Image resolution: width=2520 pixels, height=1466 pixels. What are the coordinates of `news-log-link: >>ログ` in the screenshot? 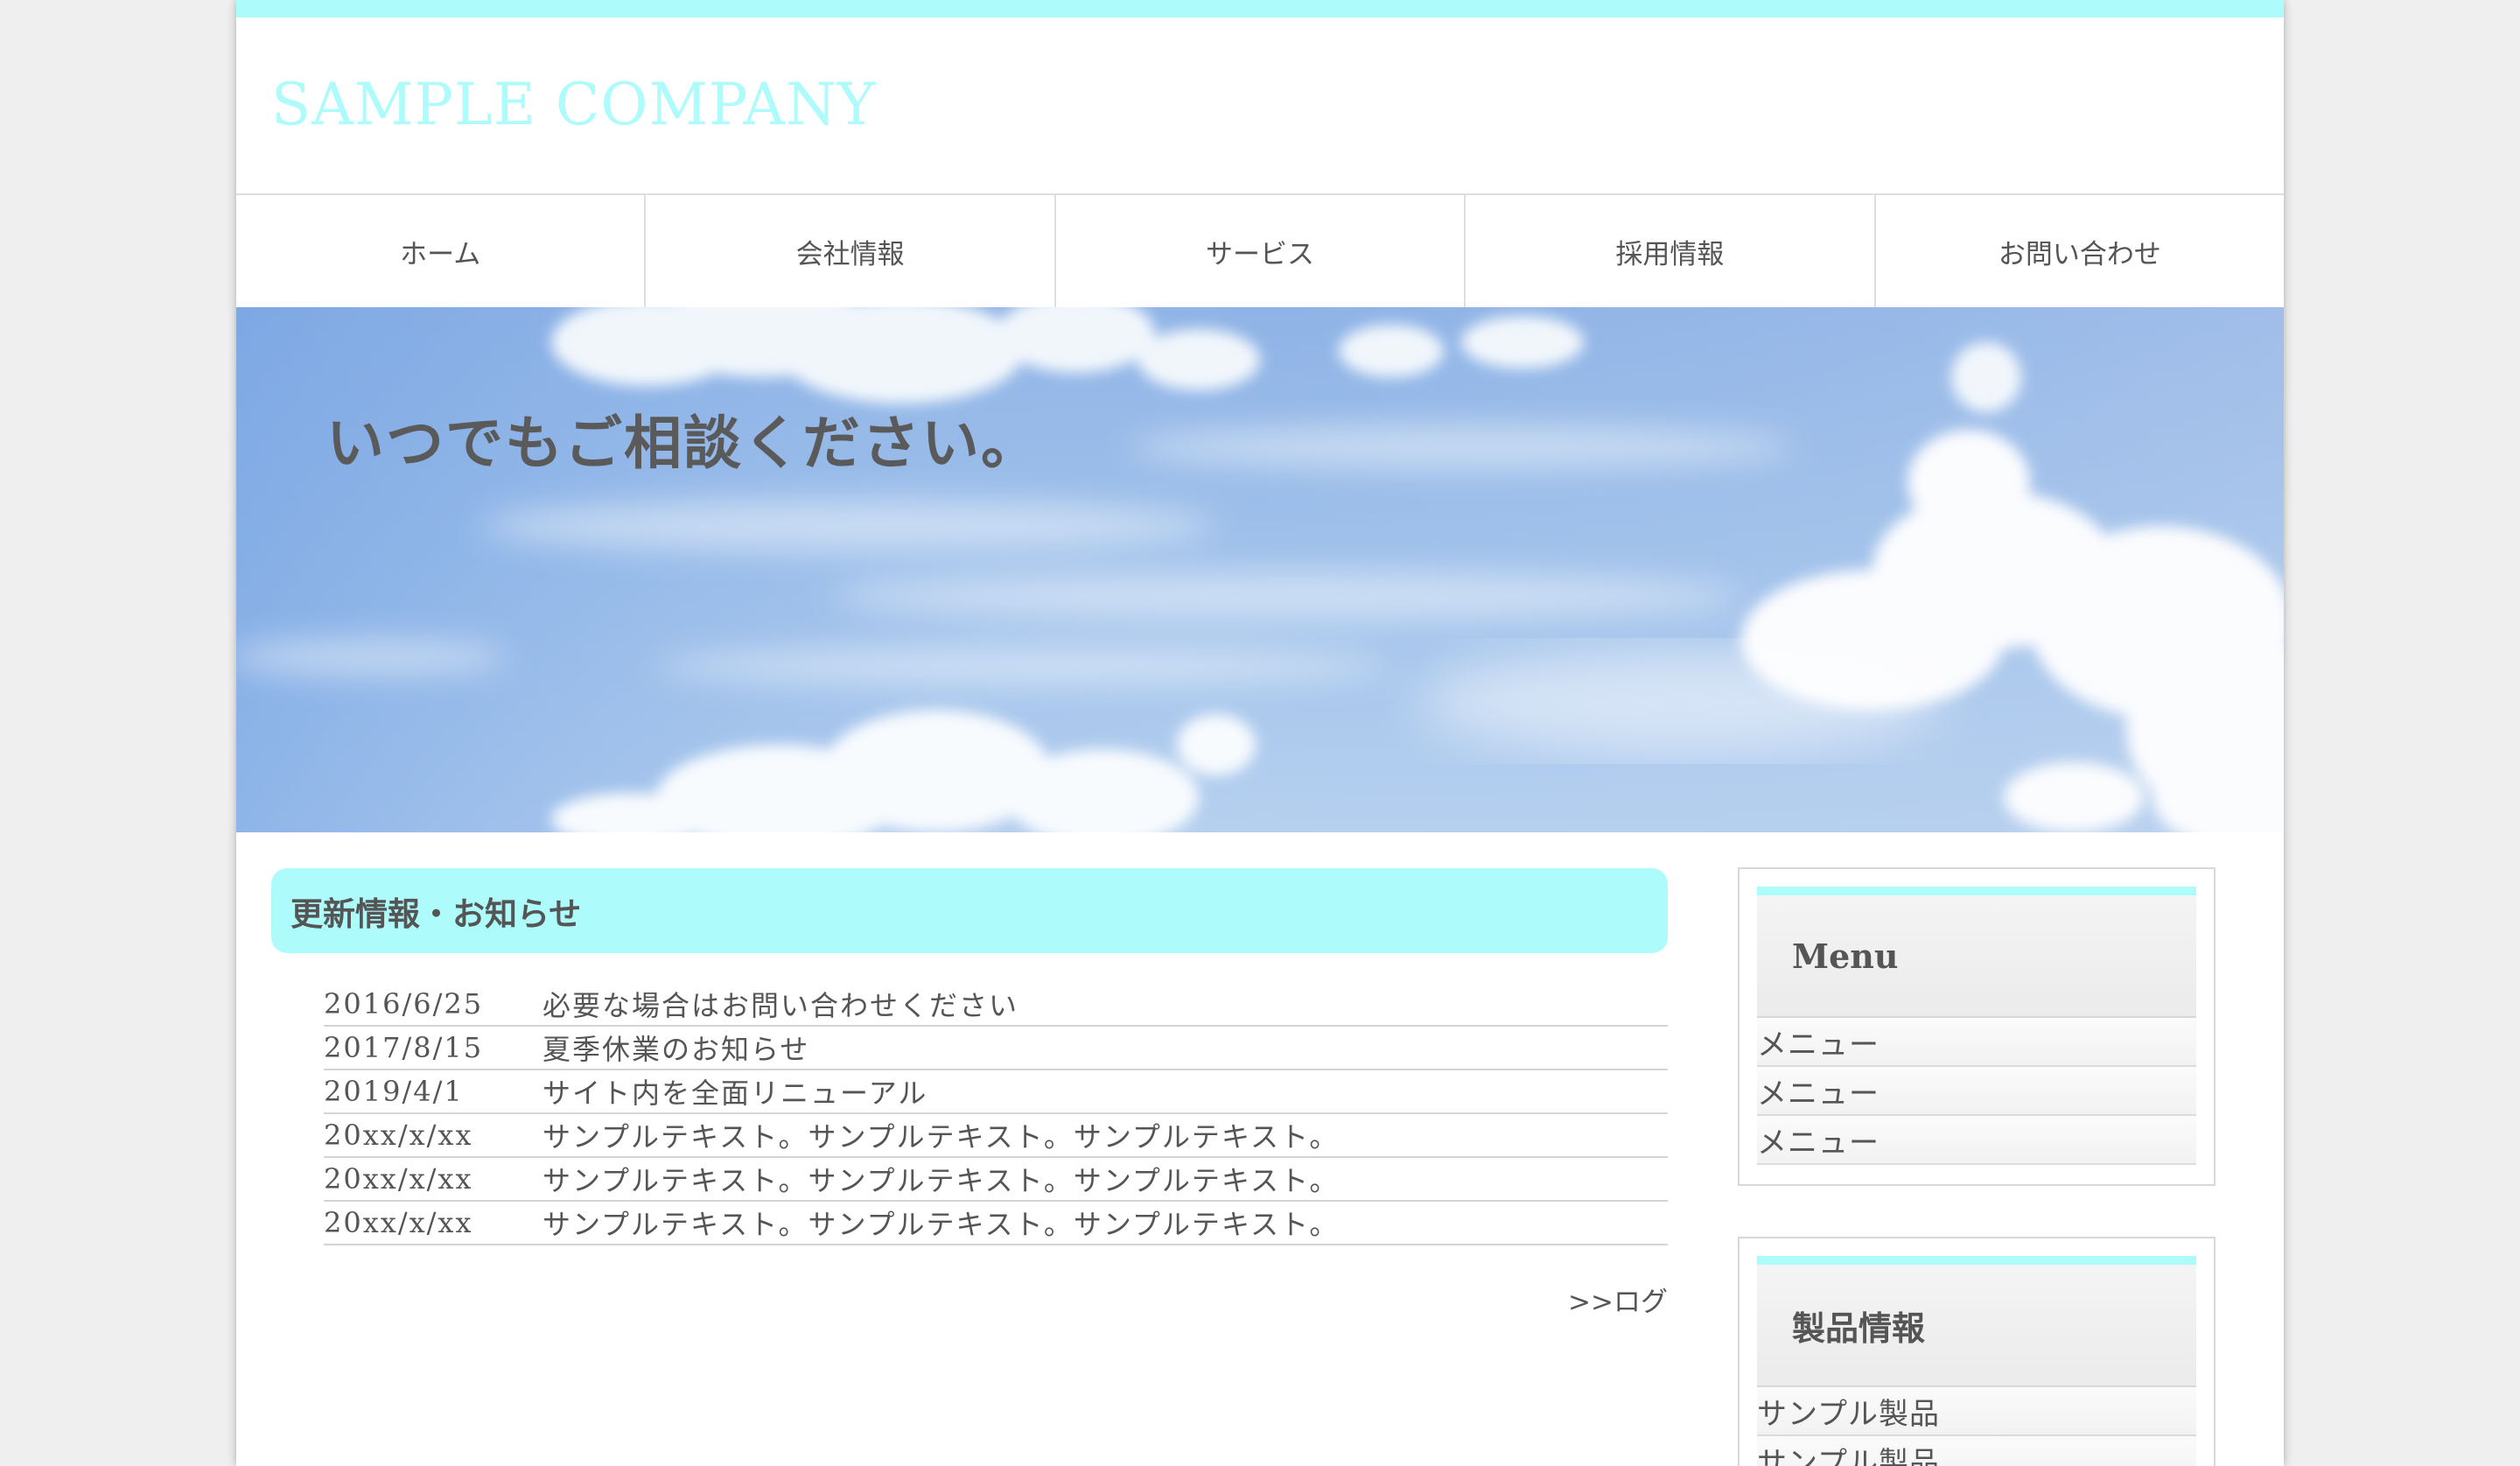 It's located at (1618, 1299).